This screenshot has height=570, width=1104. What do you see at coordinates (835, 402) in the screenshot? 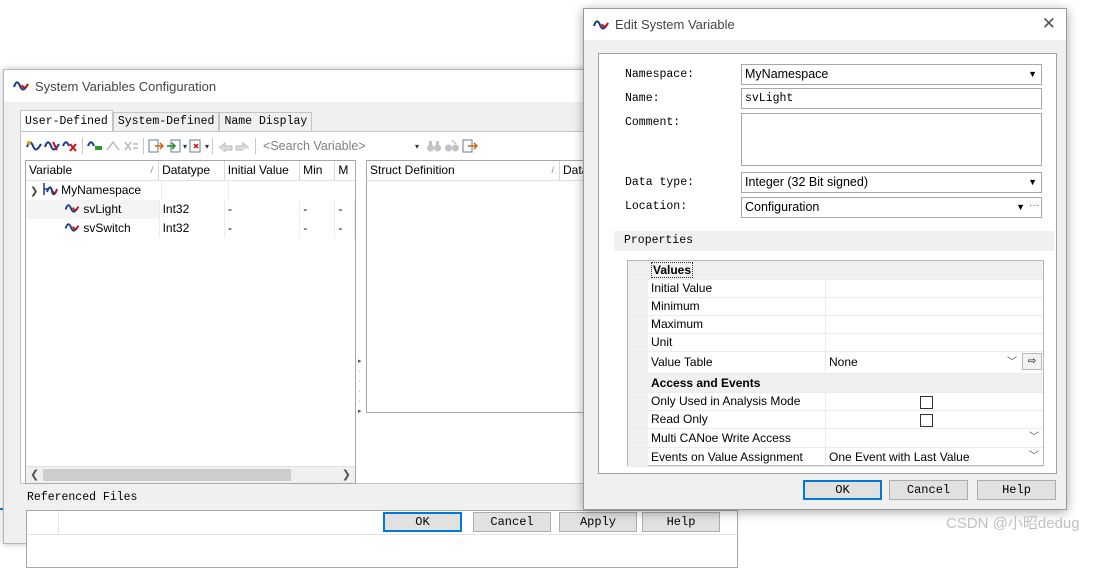
I see `property-row-only-analysis: Only Used in Analysis Mode` at bounding box center [835, 402].